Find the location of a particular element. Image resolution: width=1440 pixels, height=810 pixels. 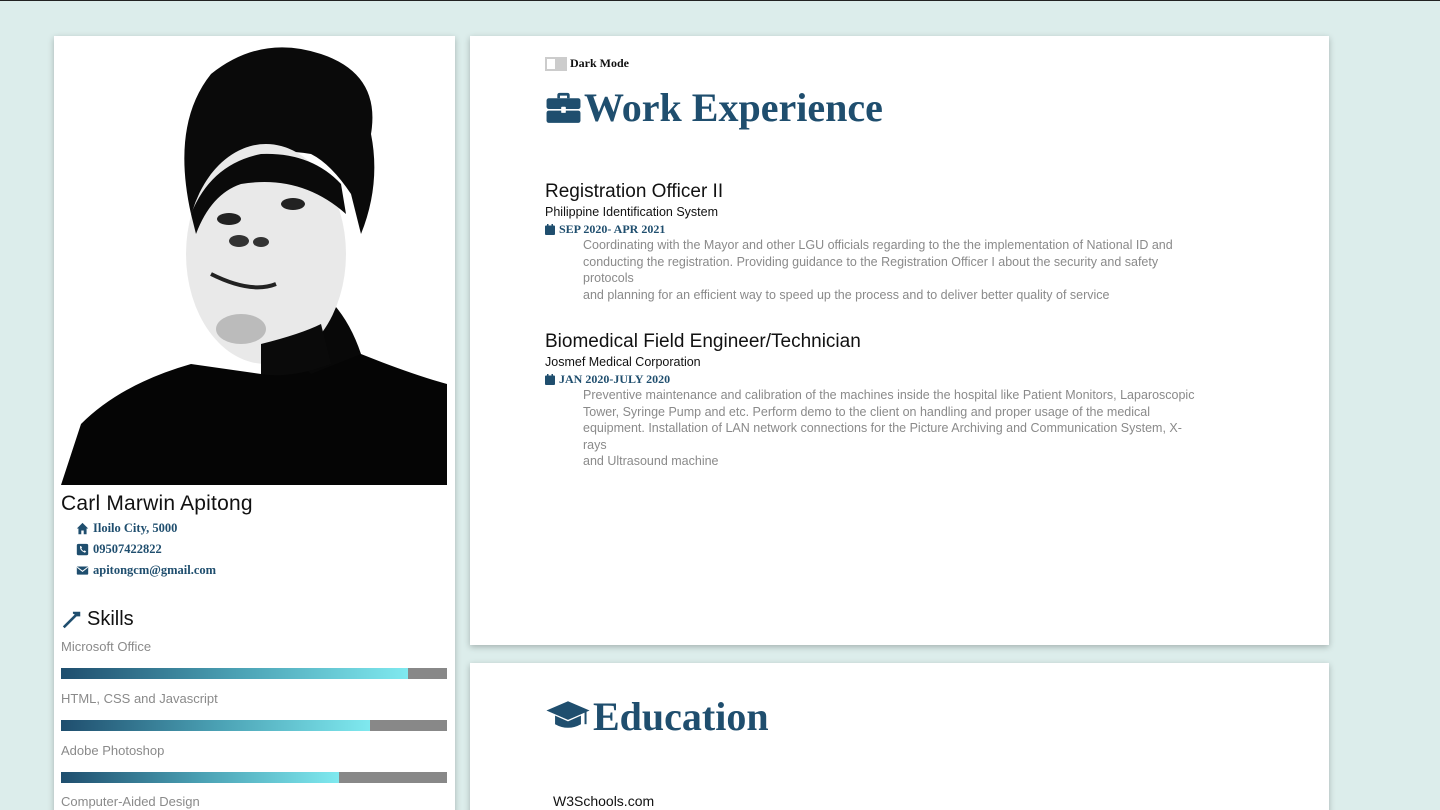

skills-heading: Skills is located at coordinates (97, 619).